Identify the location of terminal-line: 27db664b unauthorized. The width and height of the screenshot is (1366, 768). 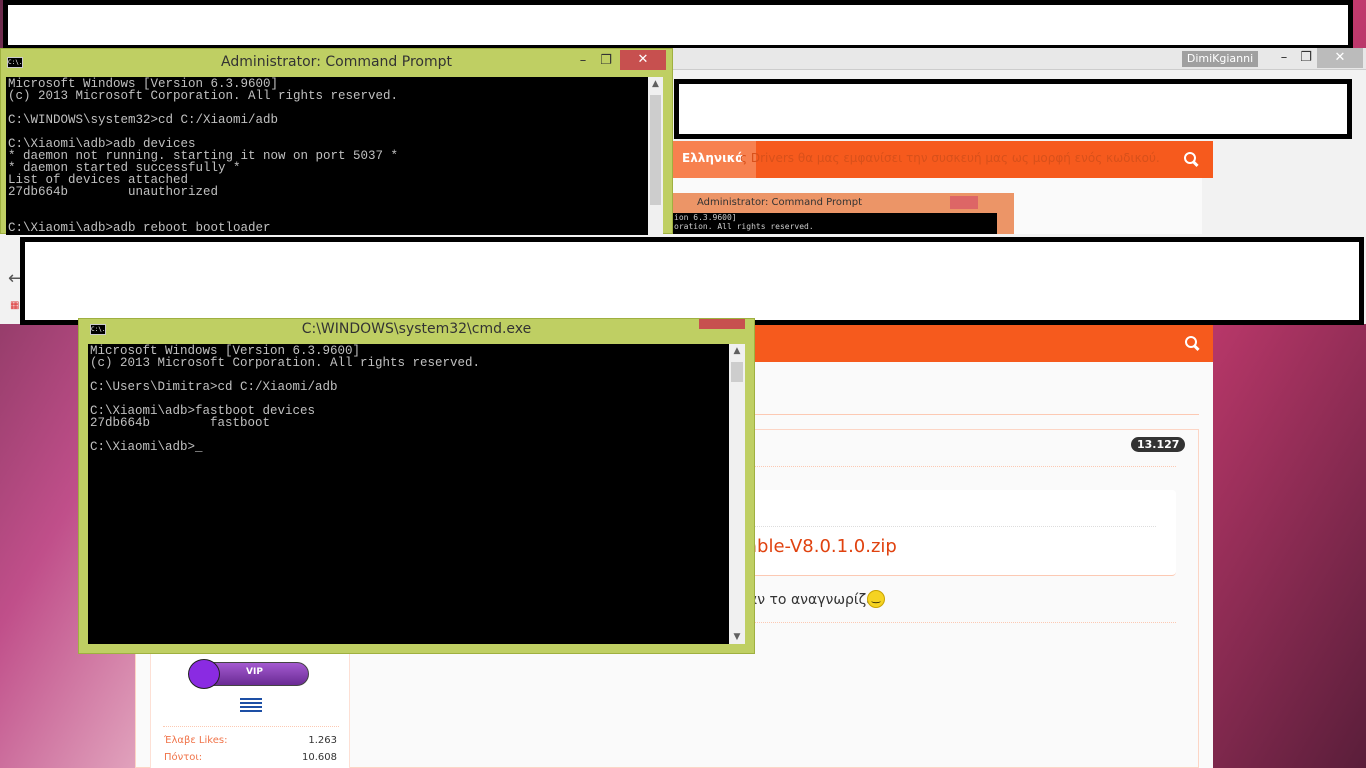
(113, 192).